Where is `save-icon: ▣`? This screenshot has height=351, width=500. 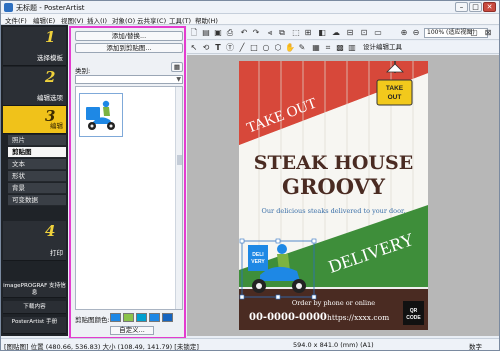 save-icon: ▣ is located at coordinates (218, 33).